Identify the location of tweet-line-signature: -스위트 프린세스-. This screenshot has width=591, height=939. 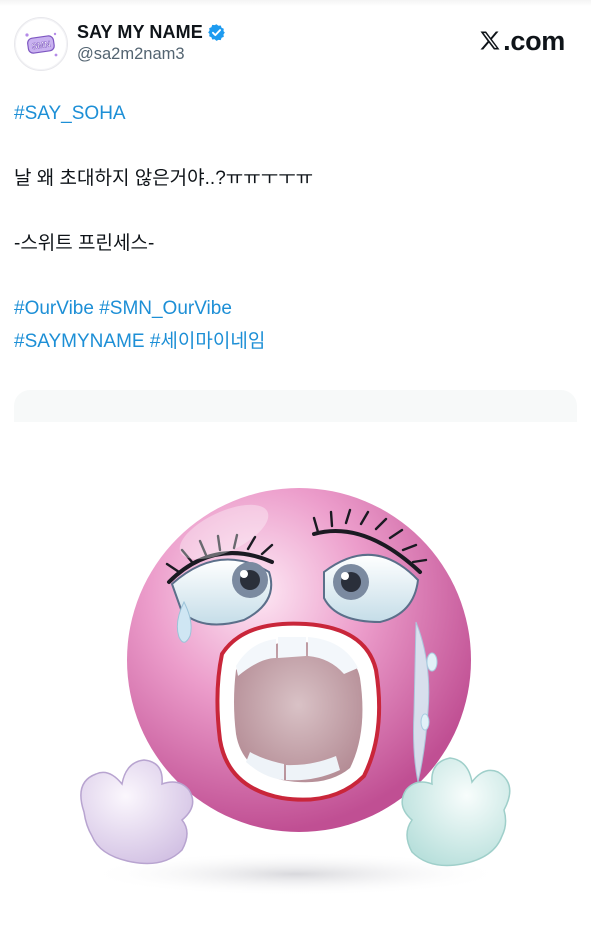
(84, 243).